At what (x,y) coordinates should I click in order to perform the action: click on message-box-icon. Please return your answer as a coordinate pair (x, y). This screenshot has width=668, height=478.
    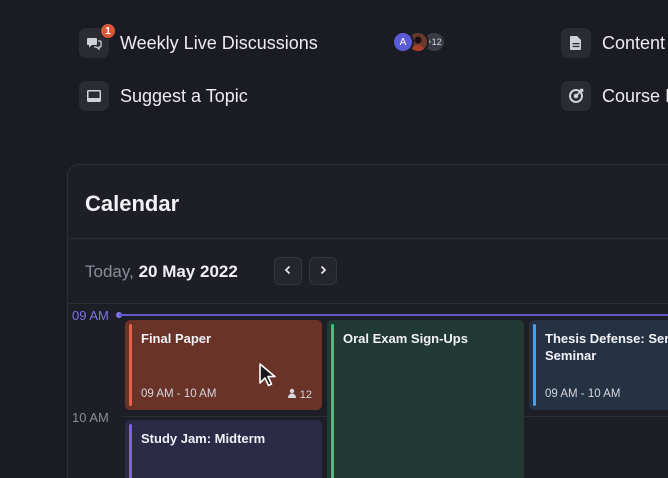
    Looking at the image, I should click on (94, 96).